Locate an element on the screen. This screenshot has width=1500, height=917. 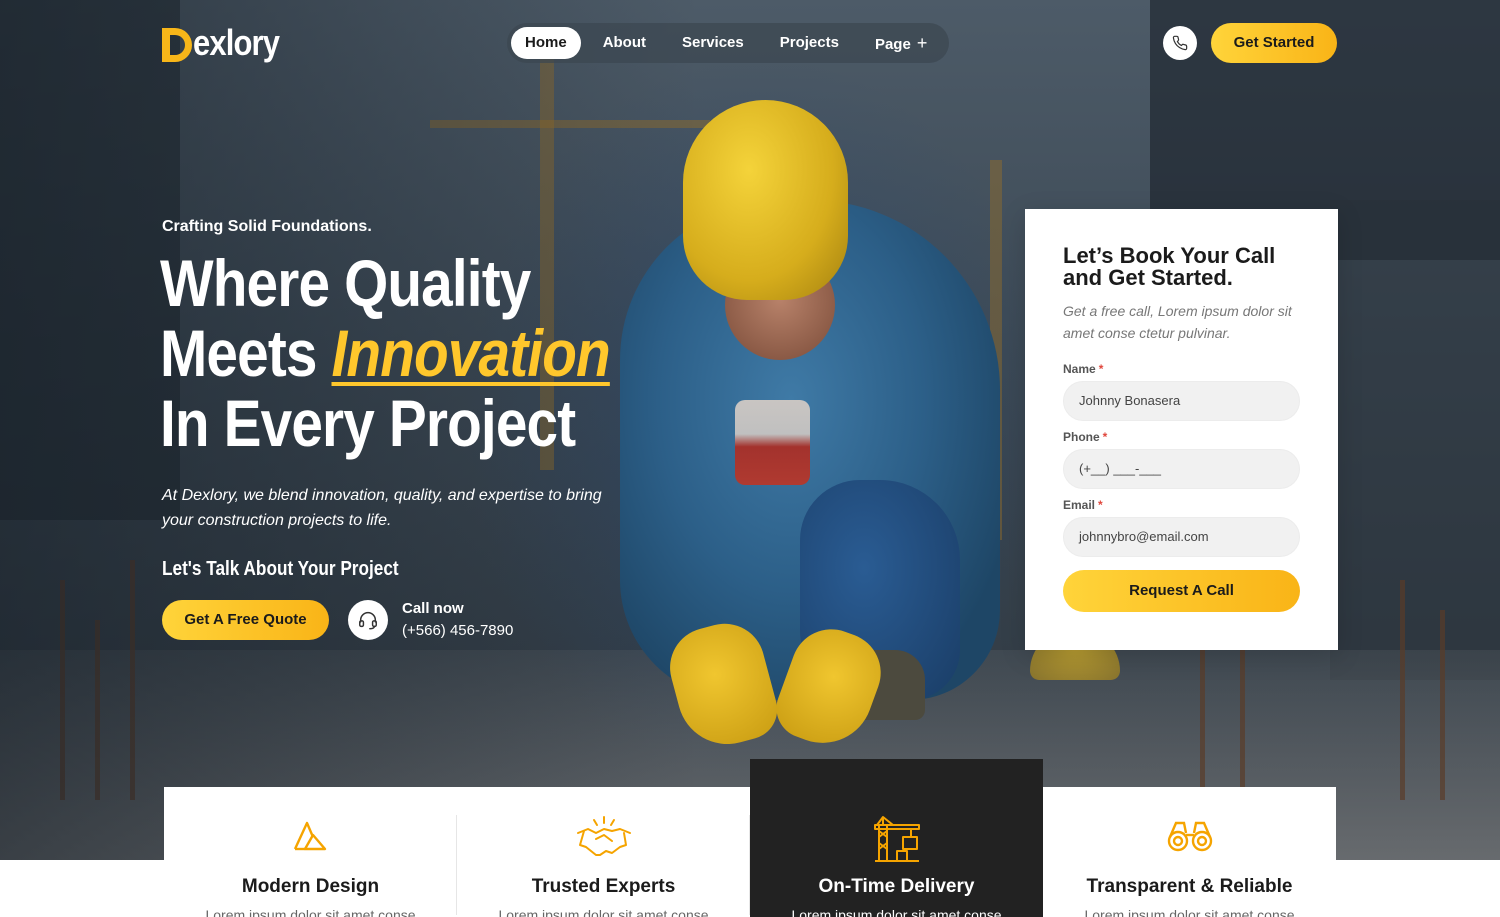
phone-input: (+__) ___-___ is located at coordinates (1181, 469).